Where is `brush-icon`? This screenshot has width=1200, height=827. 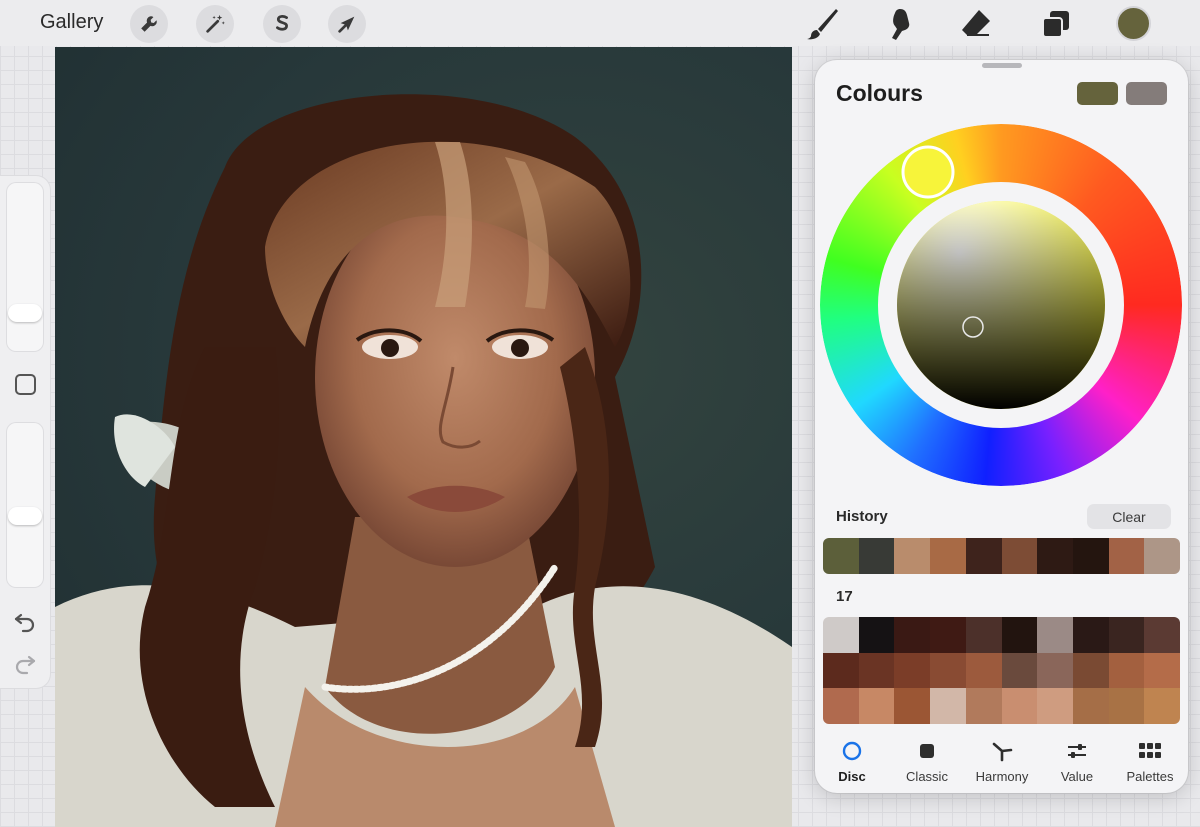
brush-icon is located at coordinates (822, 24).